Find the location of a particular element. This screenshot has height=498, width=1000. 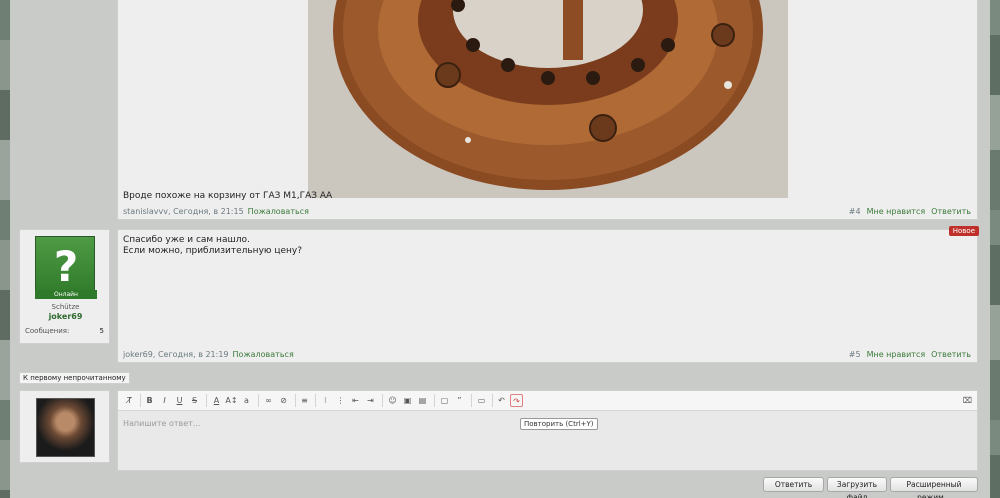

strike-icon: S is located at coordinates (194, 400).